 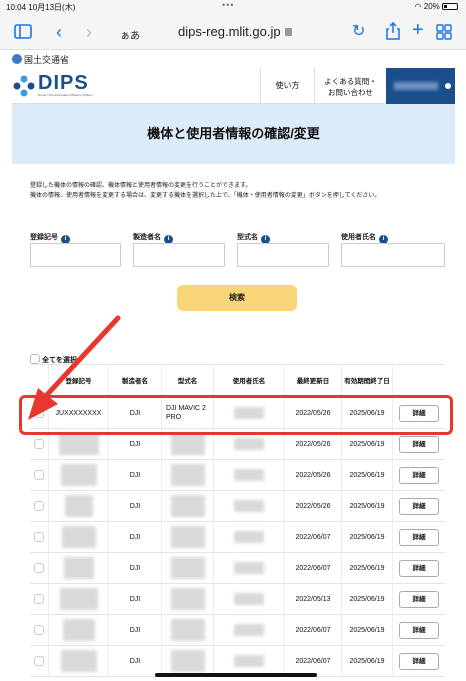 What do you see at coordinates (418, 30) in the screenshot?
I see `new-tab-icon: +` at bounding box center [418, 30].